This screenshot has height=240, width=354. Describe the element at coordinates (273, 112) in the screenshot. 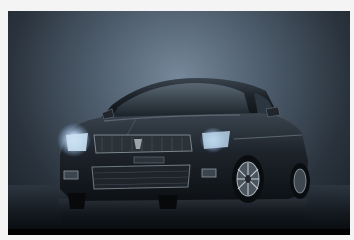

I see `side-mirror-right` at that location.